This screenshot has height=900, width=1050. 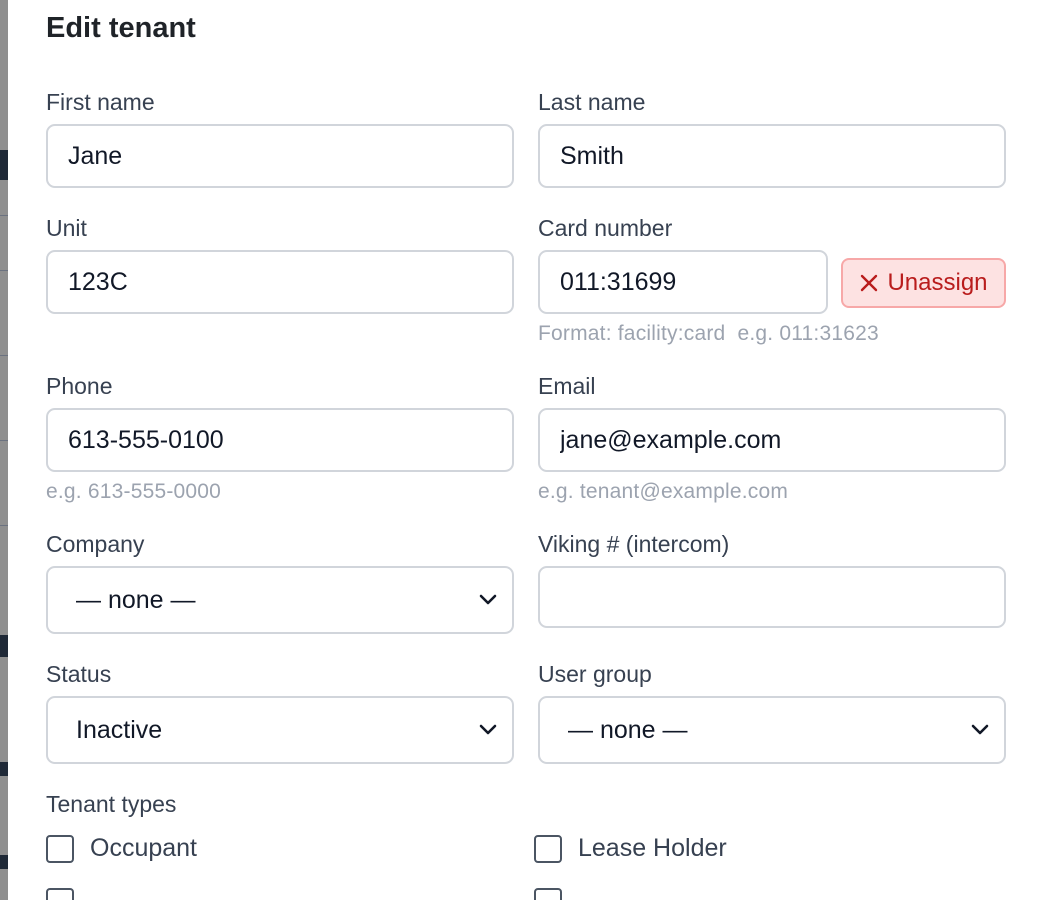 What do you see at coordinates (79, 674) in the screenshot?
I see `status-label: Status` at bounding box center [79, 674].